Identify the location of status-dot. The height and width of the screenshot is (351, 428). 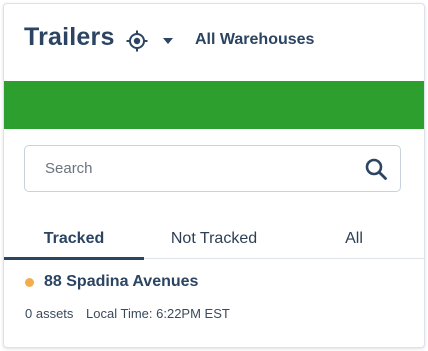
(29, 282).